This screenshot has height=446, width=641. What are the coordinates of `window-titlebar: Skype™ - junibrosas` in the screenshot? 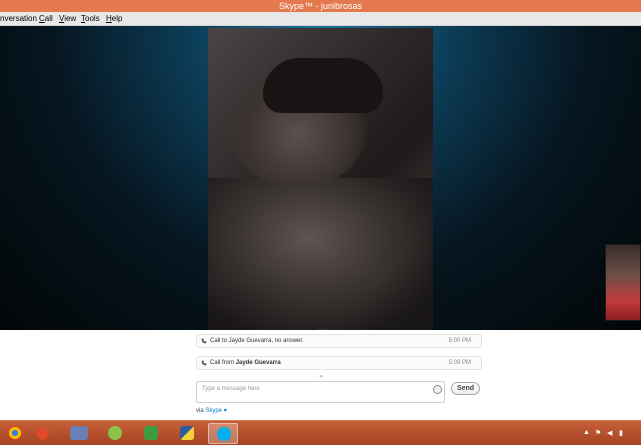 It's located at (320, 6).